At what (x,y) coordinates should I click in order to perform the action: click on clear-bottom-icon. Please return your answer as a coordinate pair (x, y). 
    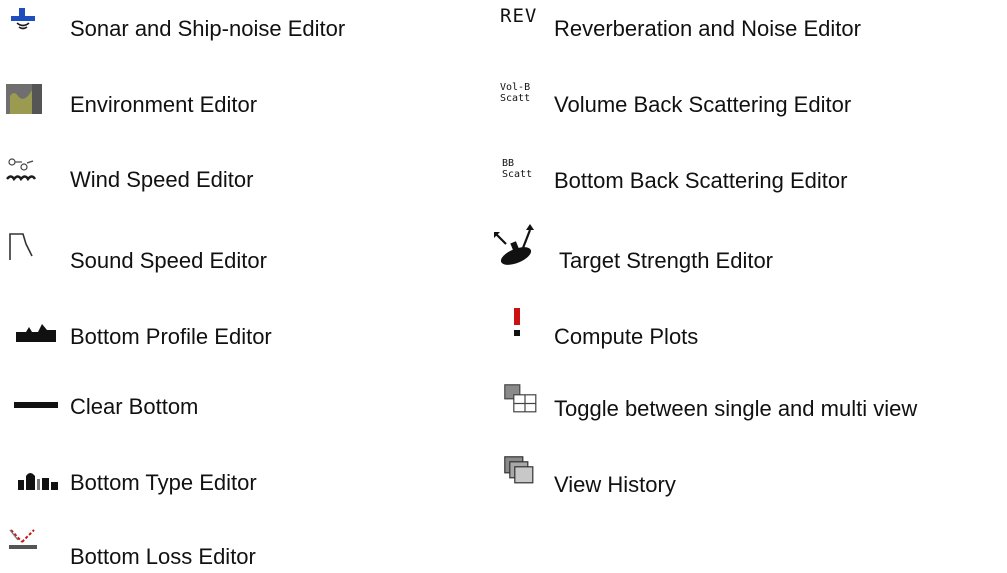
    Looking at the image, I should click on (36, 405).